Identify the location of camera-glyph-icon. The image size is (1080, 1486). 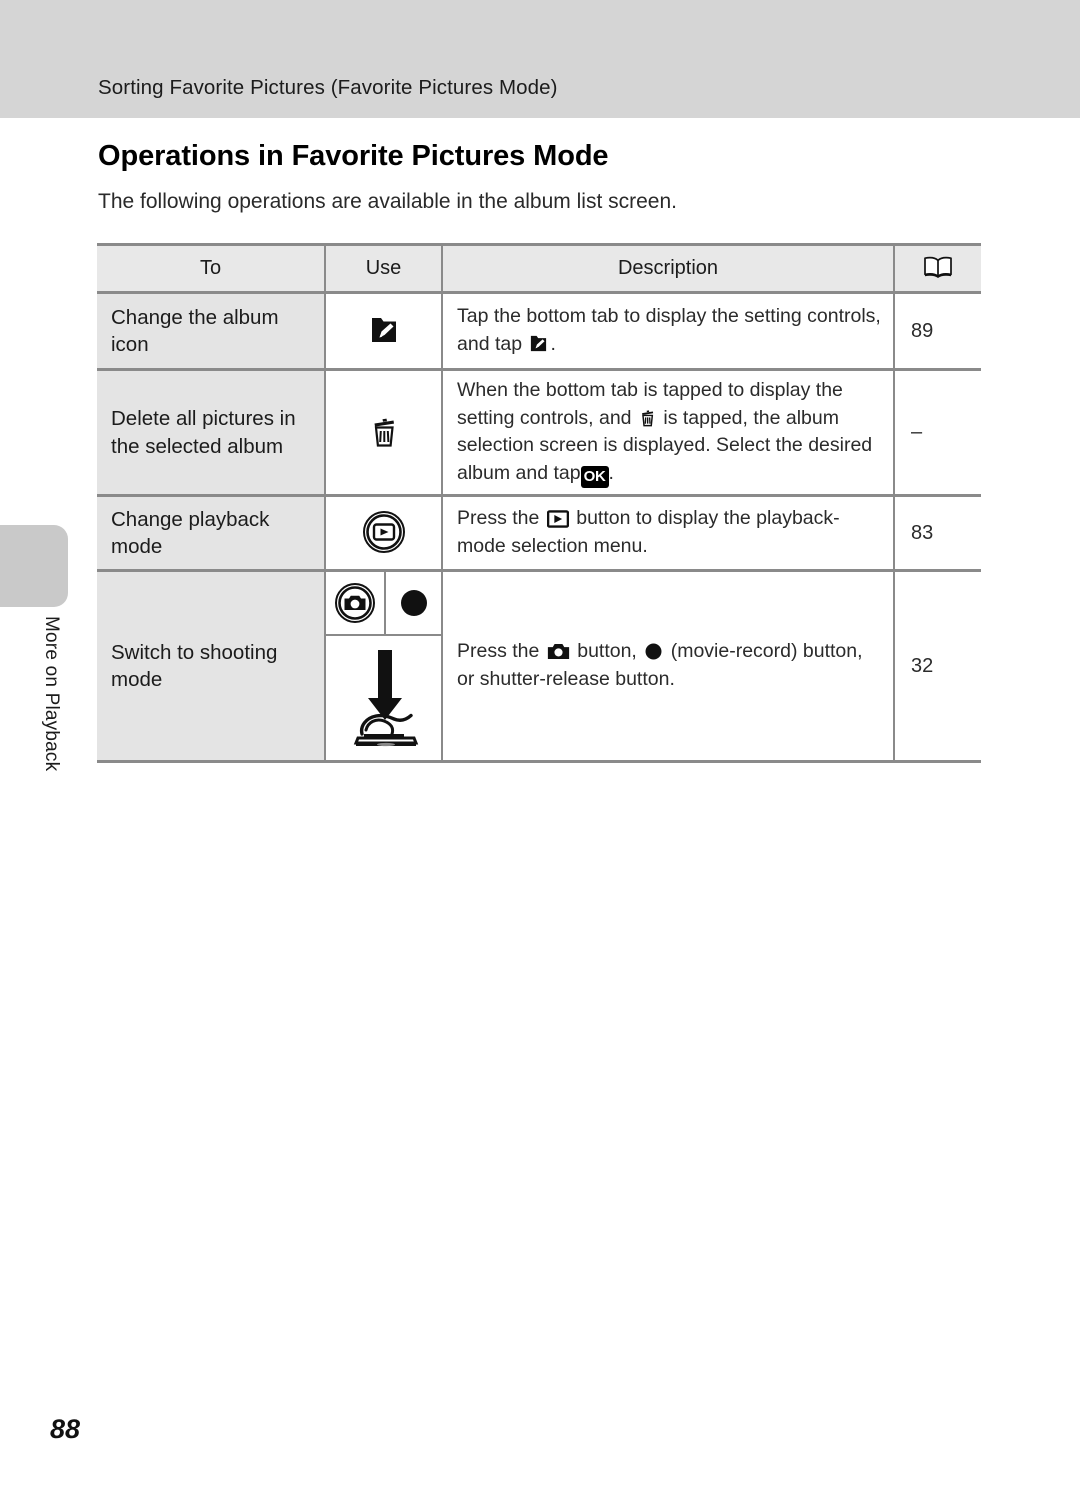
(558, 651).